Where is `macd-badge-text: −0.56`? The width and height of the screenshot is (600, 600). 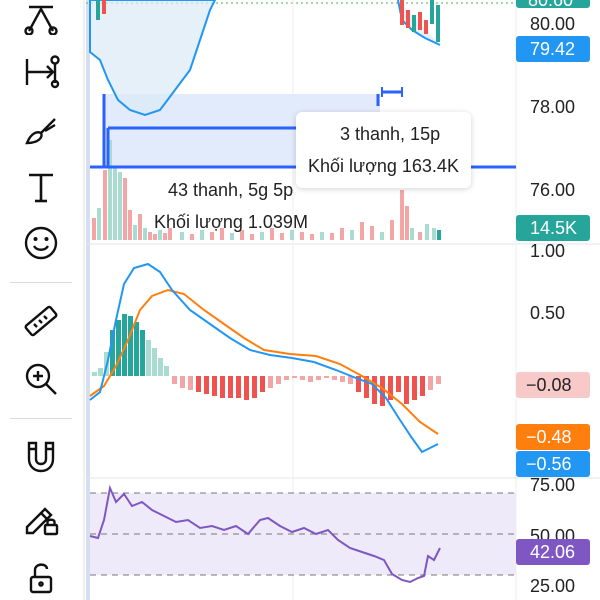 macd-badge-text: −0.56 is located at coordinates (549, 464).